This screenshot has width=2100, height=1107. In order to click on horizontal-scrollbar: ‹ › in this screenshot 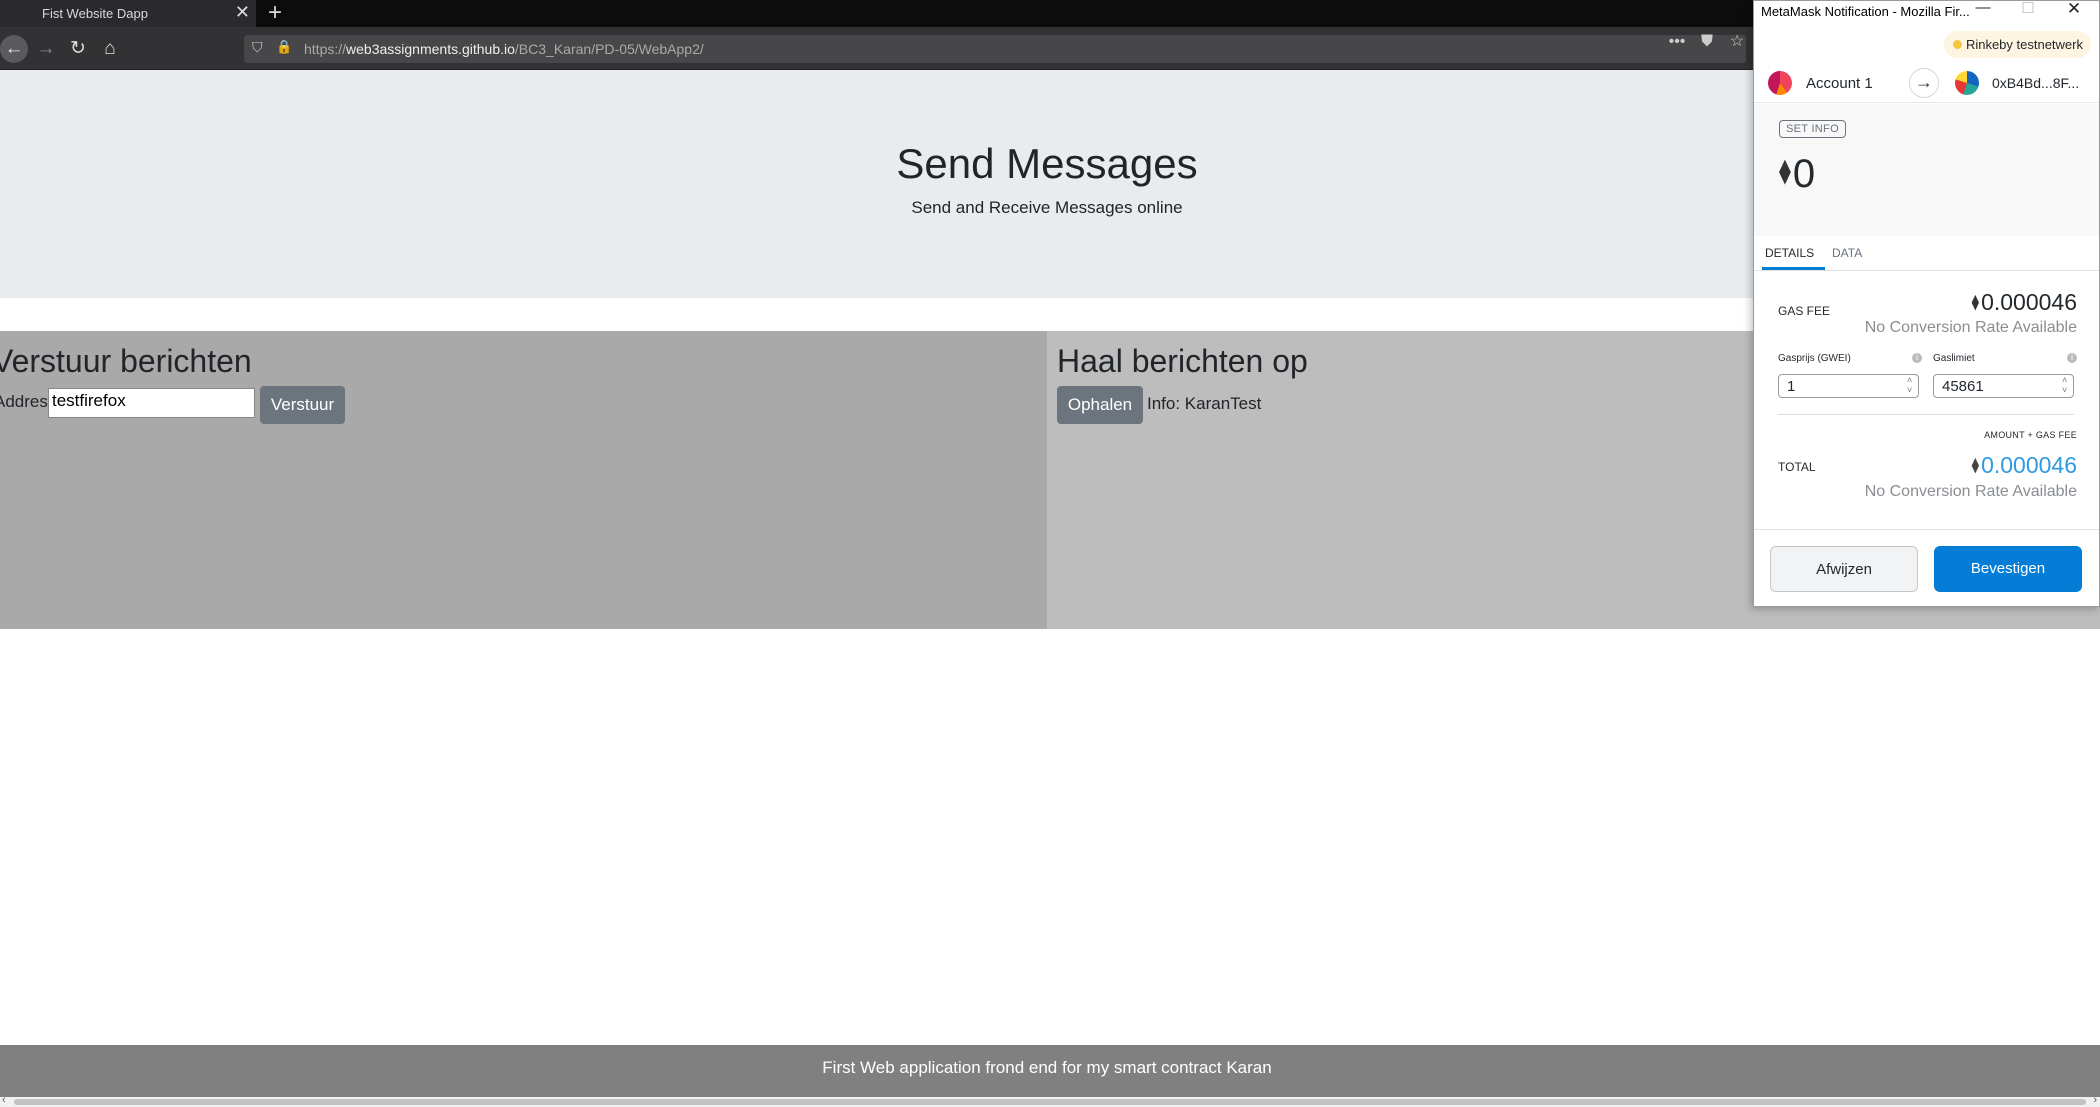, I will do `click(1050, 1100)`.